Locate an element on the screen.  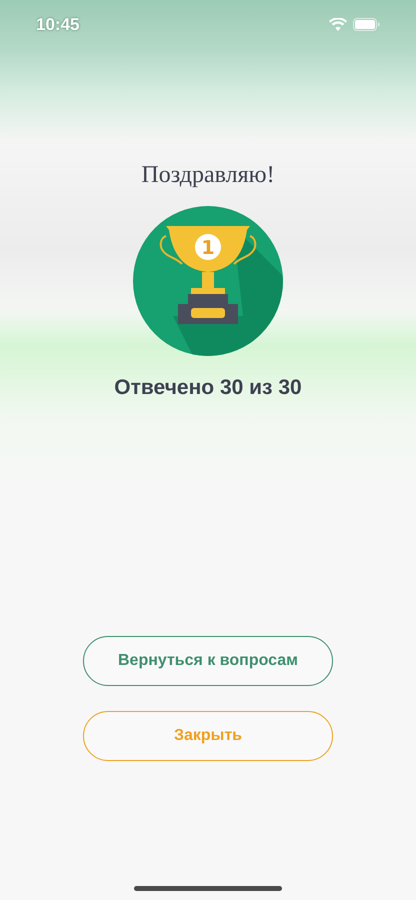
place-number: 1 is located at coordinates (208, 248).